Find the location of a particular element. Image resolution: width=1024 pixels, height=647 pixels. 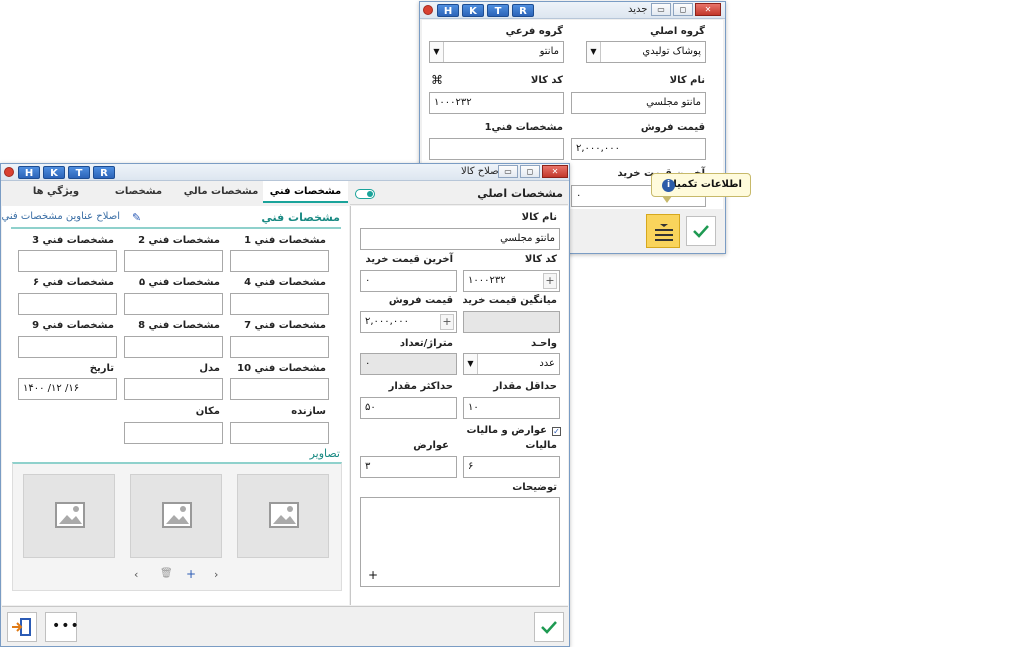

main-group-select: پوشاک توليدي ▼ is located at coordinates (646, 52).